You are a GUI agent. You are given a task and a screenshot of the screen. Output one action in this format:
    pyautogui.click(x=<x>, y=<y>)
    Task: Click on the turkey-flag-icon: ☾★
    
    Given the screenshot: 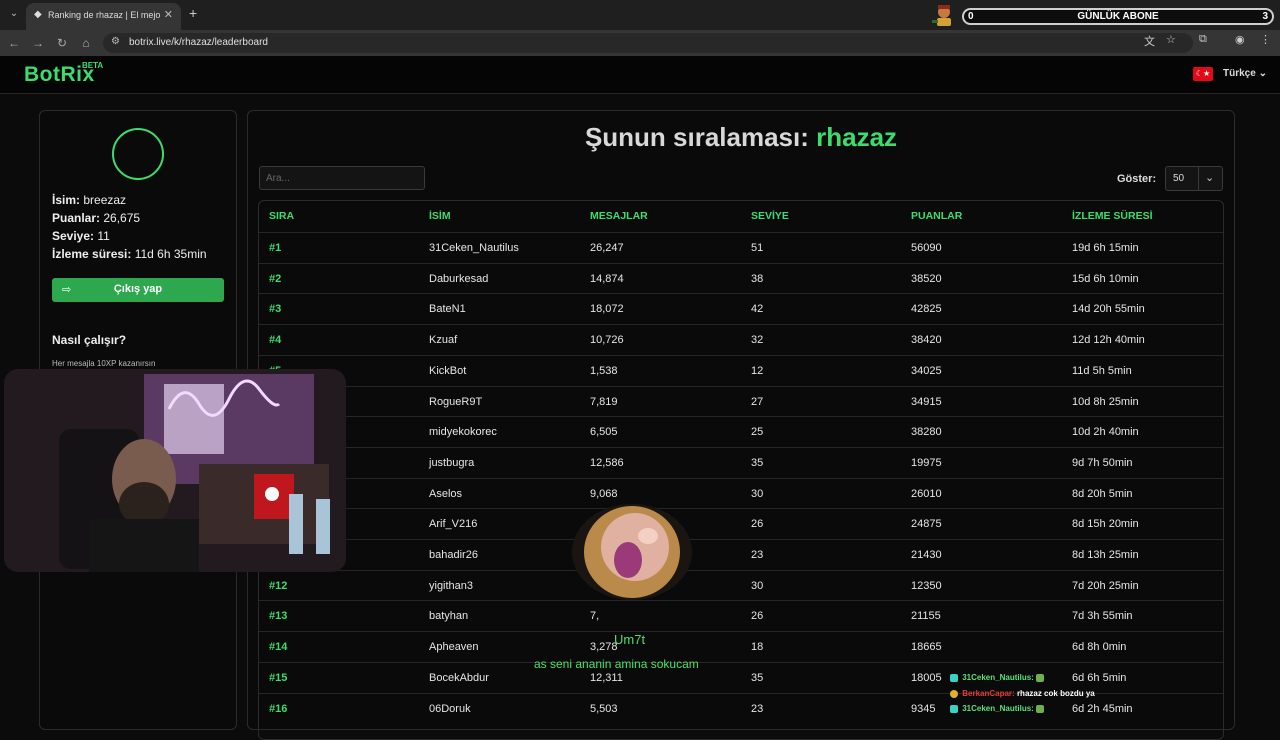 What is the action you would take?
    pyautogui.click(x=1203, y=74)
    